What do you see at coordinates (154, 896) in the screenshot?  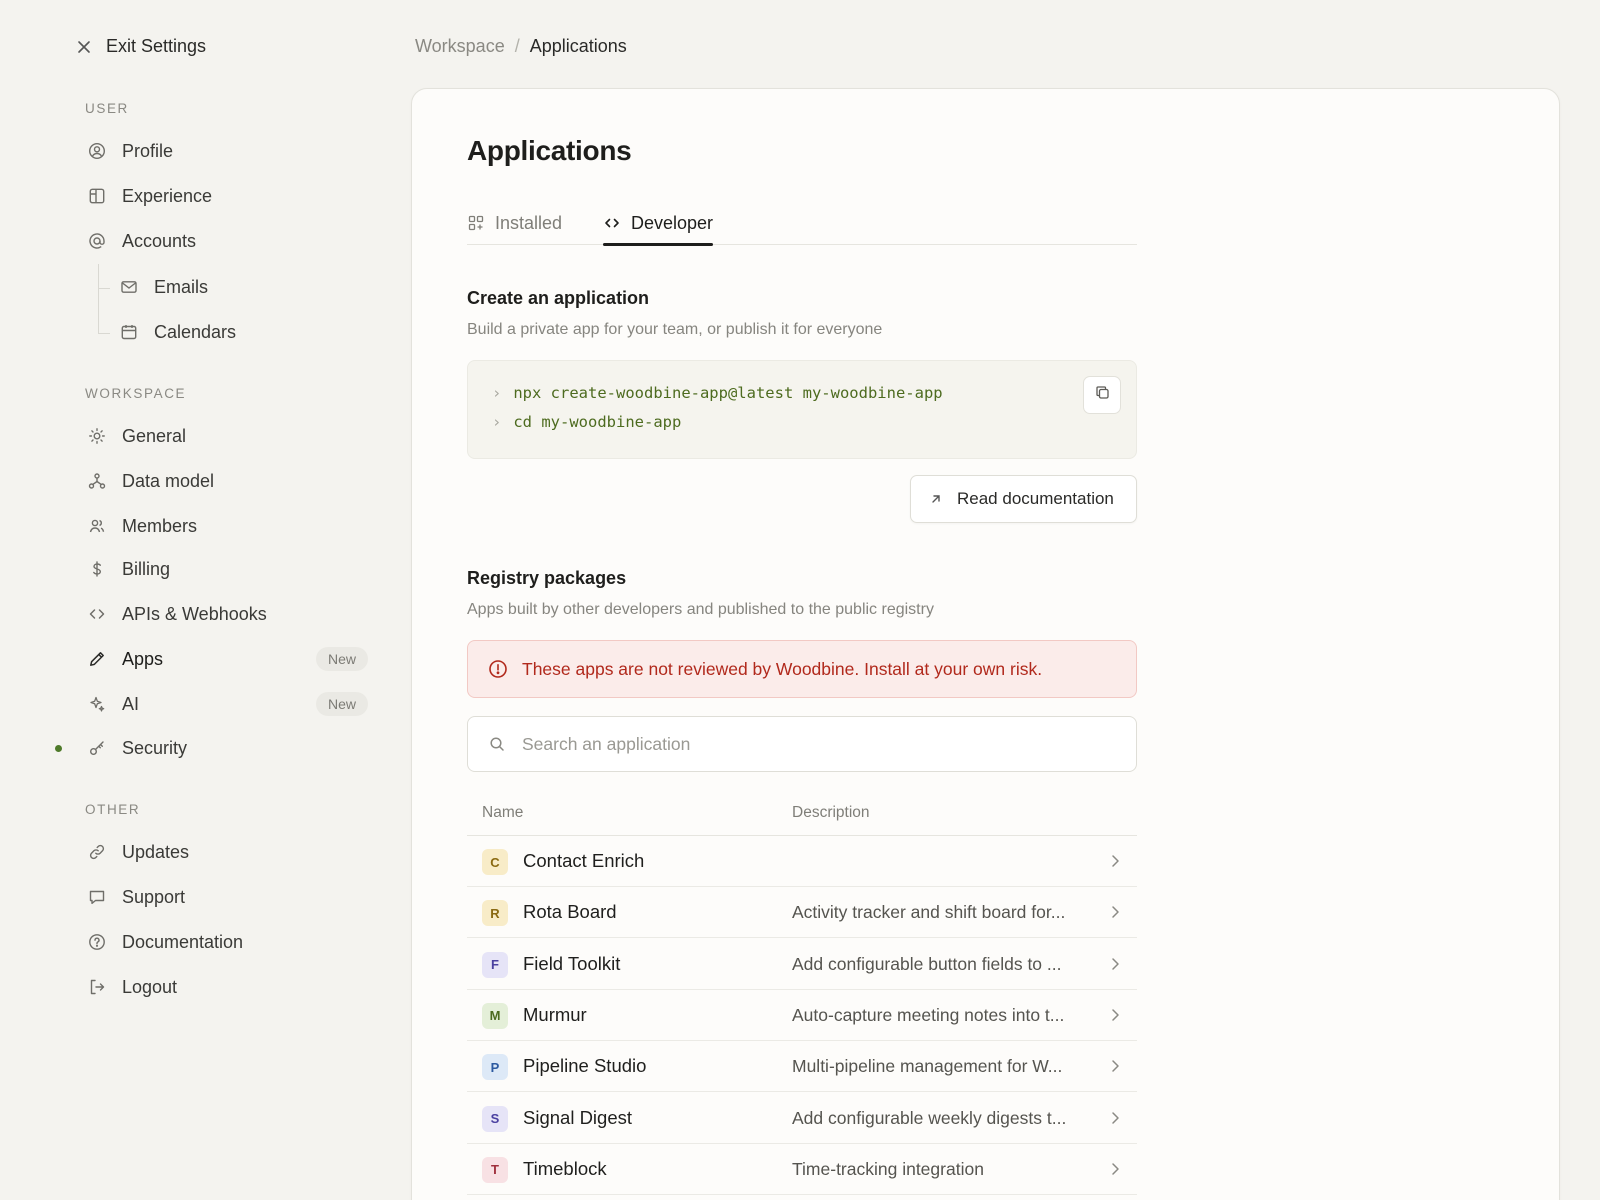 I see `sidebar-item-label: Support` at bounding box center [154, 896].